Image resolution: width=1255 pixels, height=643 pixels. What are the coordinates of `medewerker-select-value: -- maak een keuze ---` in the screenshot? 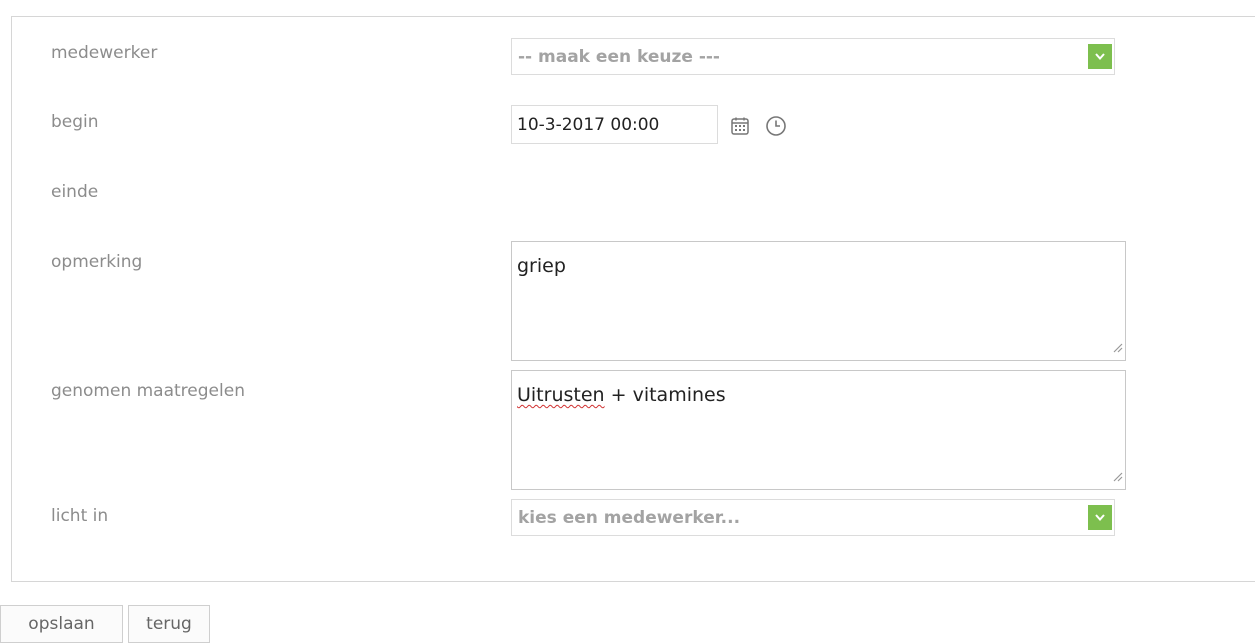 It's located at (619, 56).